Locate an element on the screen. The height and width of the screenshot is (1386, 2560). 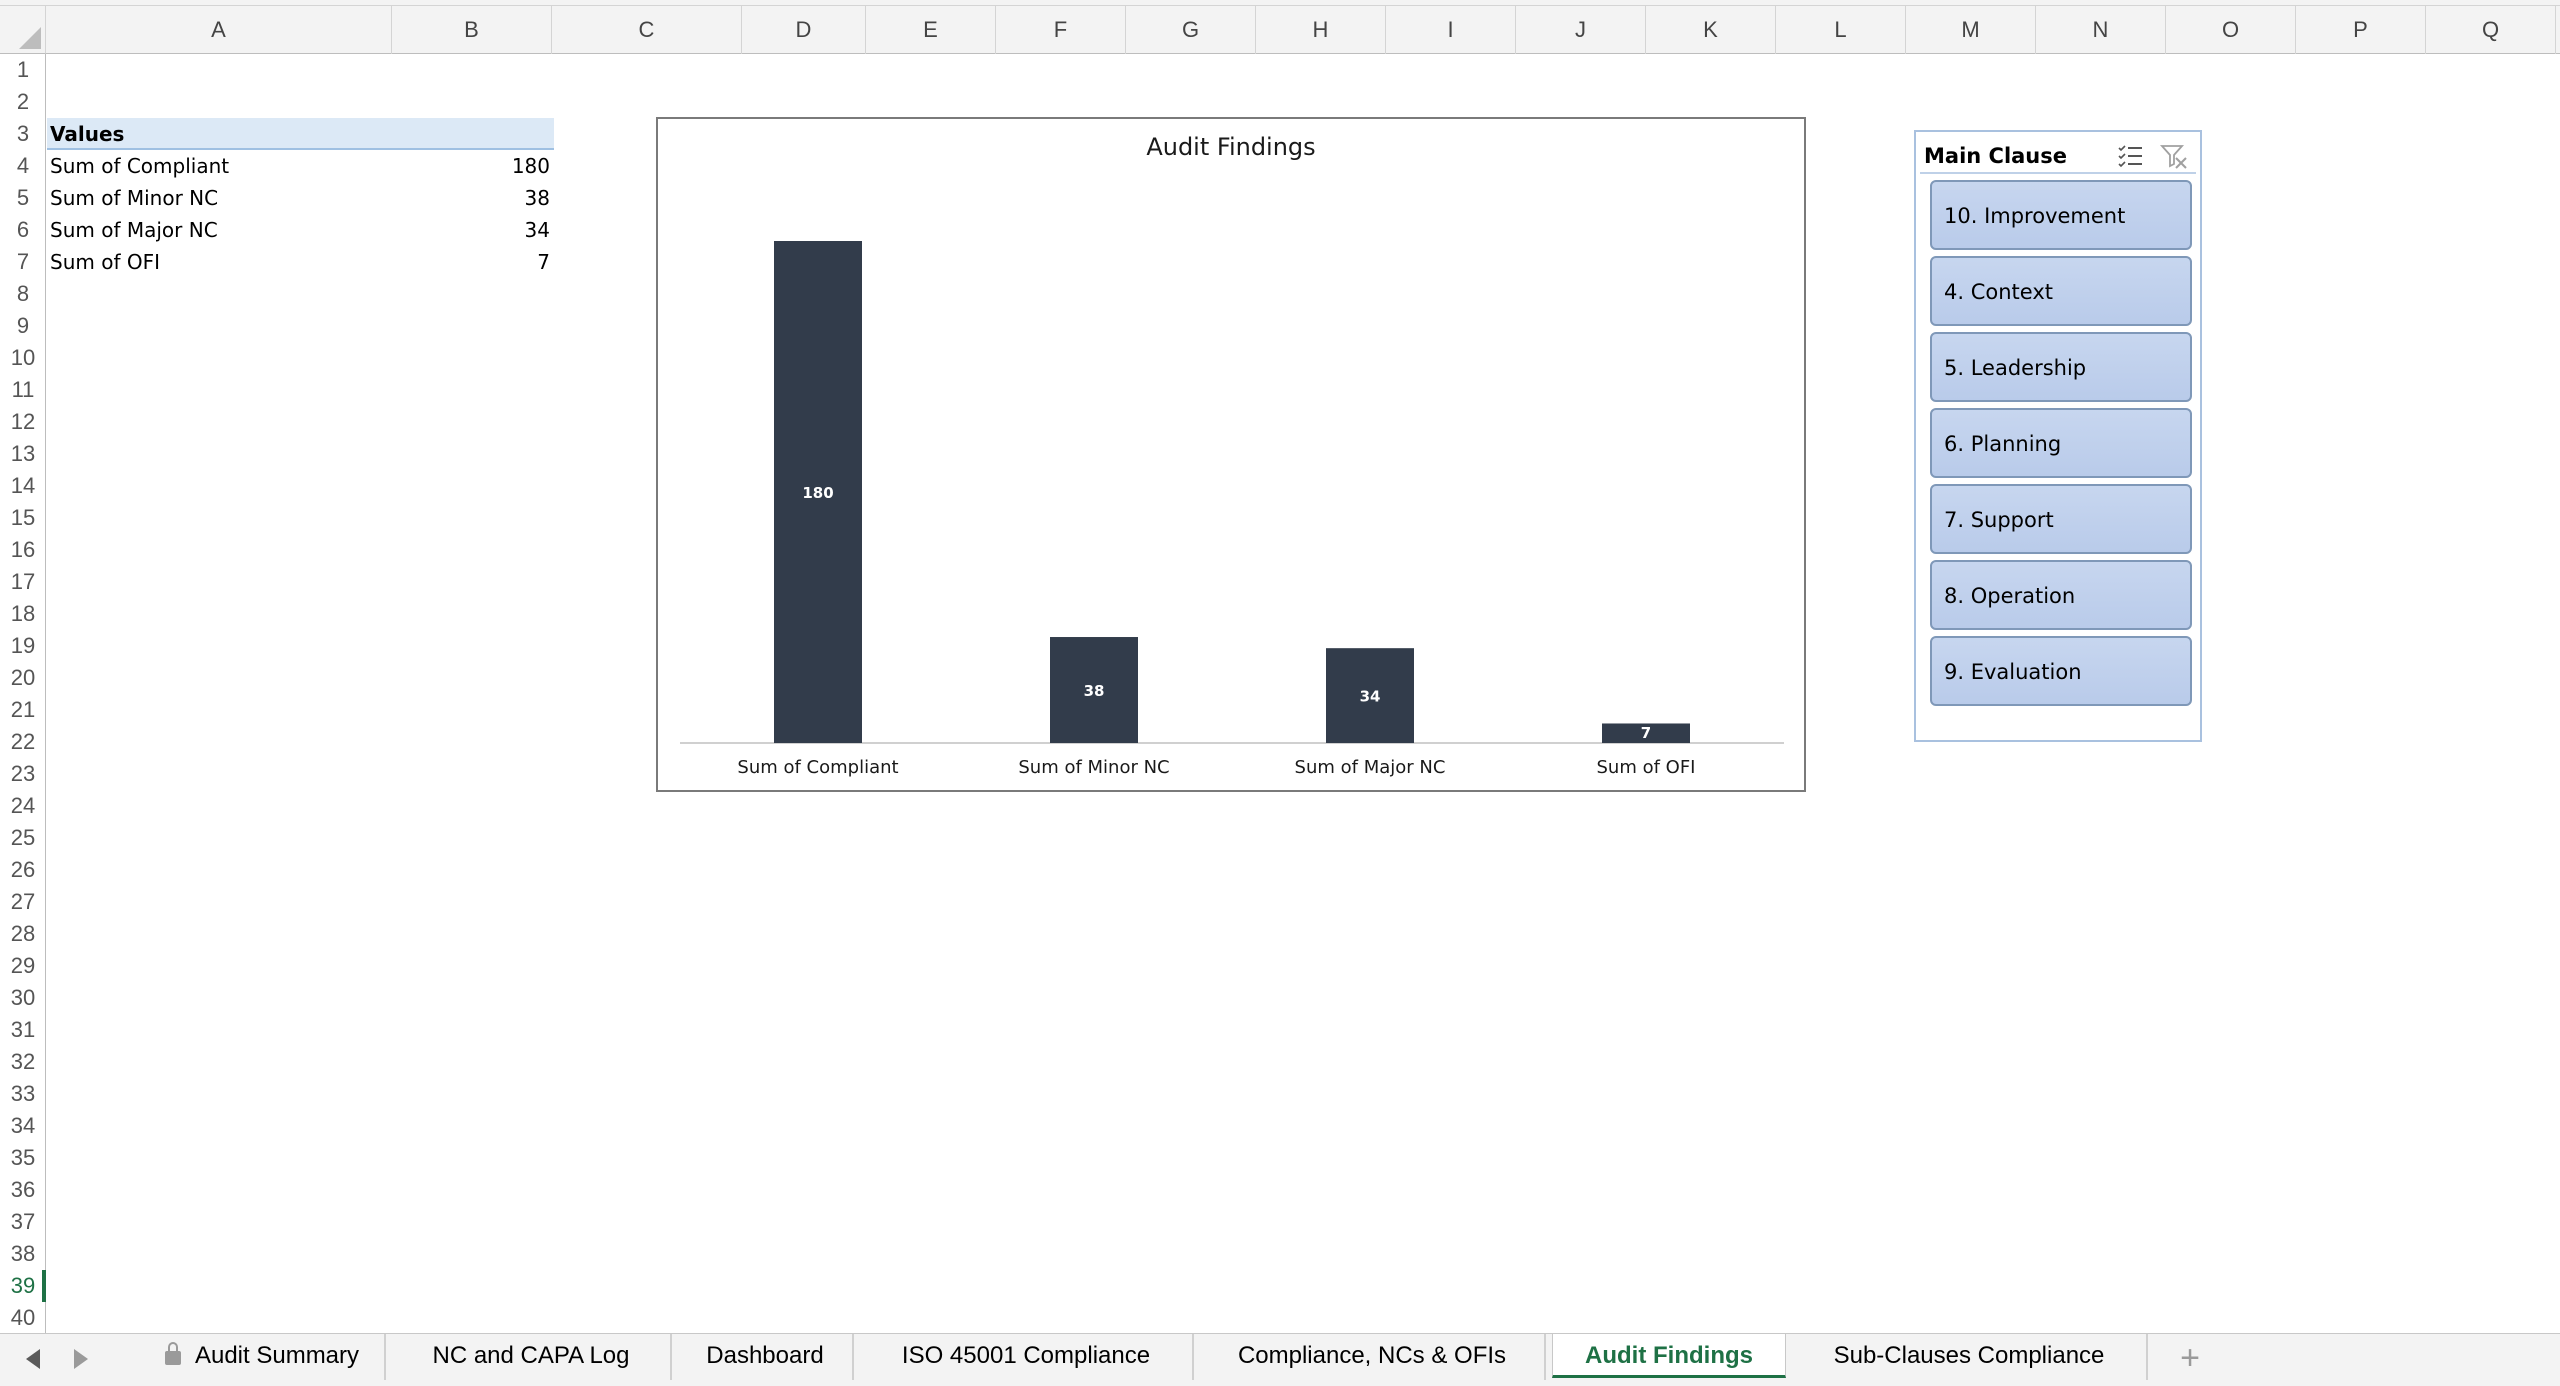
row-header: 16 is located at coordinates (23, 550).